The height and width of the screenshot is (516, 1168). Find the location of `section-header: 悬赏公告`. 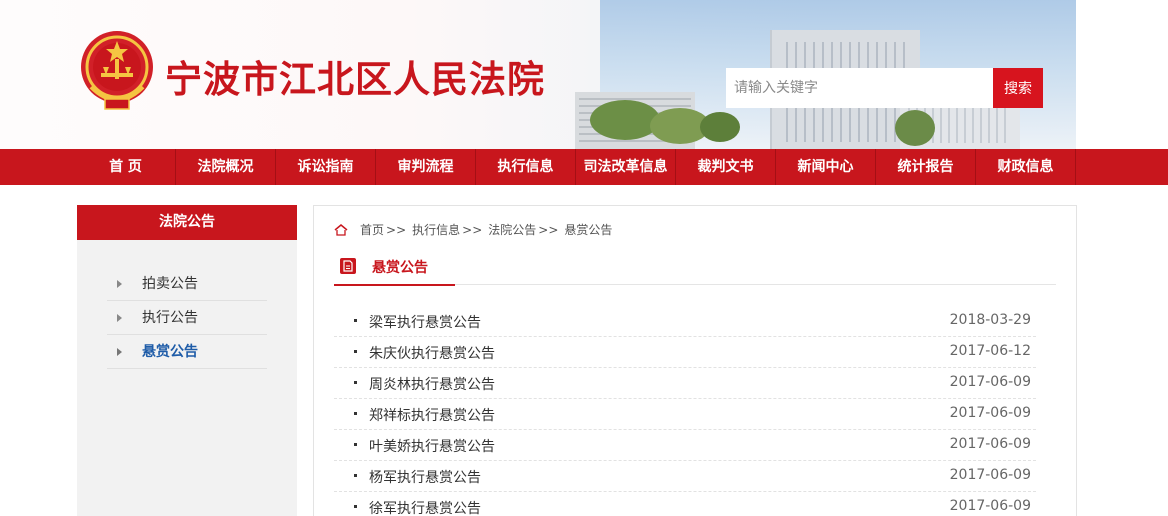

section-header: 悬赏公告 is located at coordinates (695, 268).